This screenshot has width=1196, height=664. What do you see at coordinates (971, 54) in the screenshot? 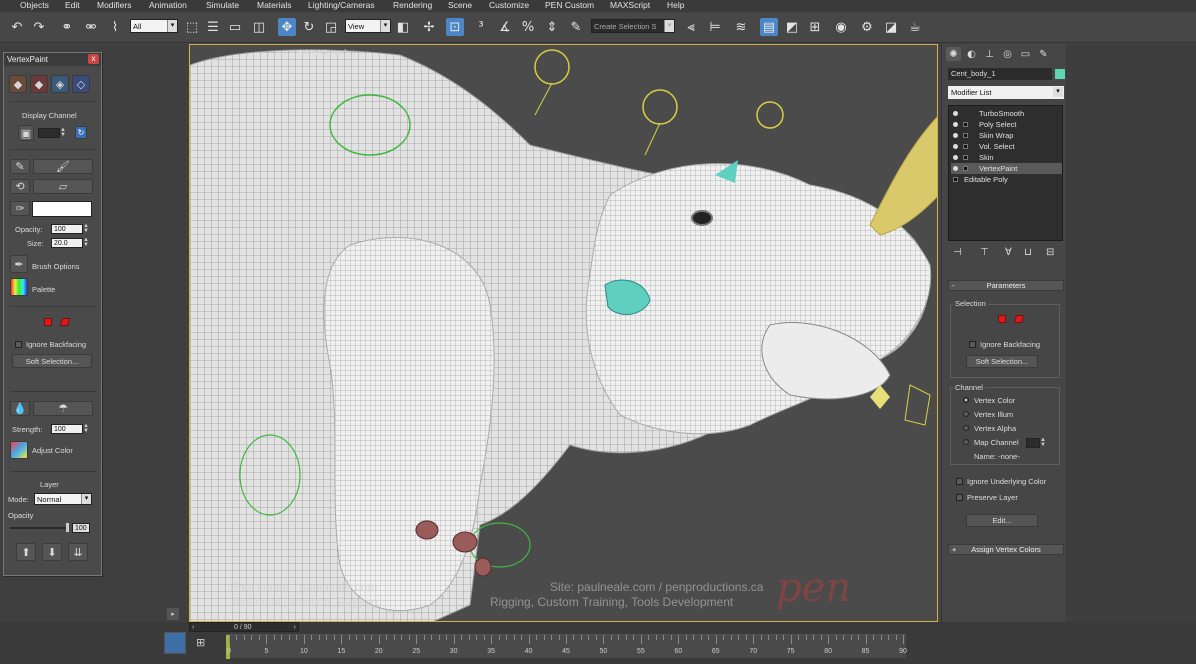
I see `modify-tab-icon: ◐` at bounding box center [971, 54].